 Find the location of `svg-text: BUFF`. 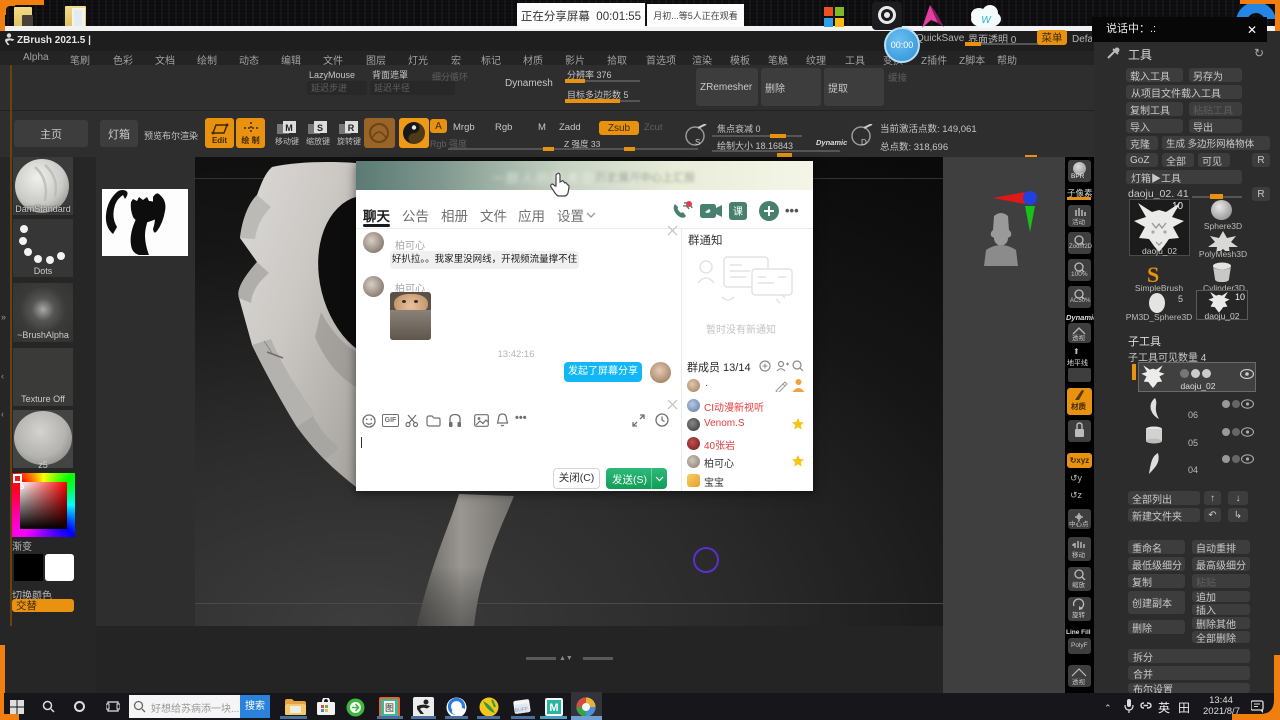

svg-text: BUFF is located at coordinates (522, 710).